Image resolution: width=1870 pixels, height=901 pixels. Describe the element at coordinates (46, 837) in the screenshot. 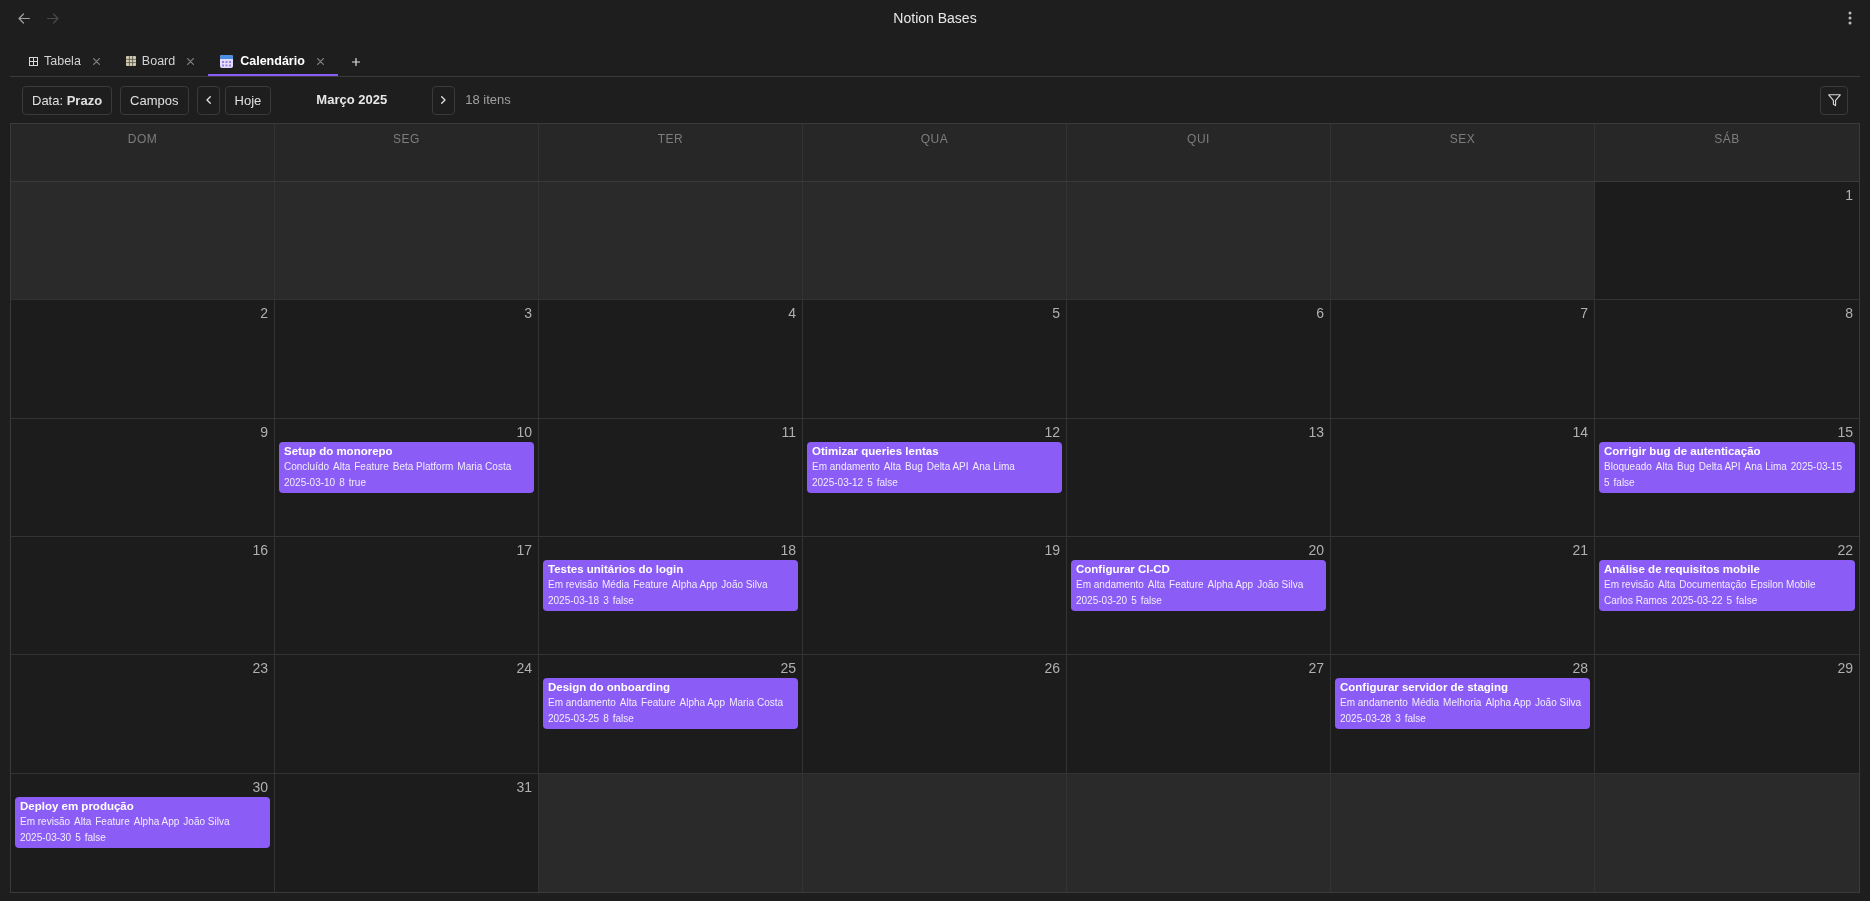

I see `event-property: 2025-03-30` at that location.